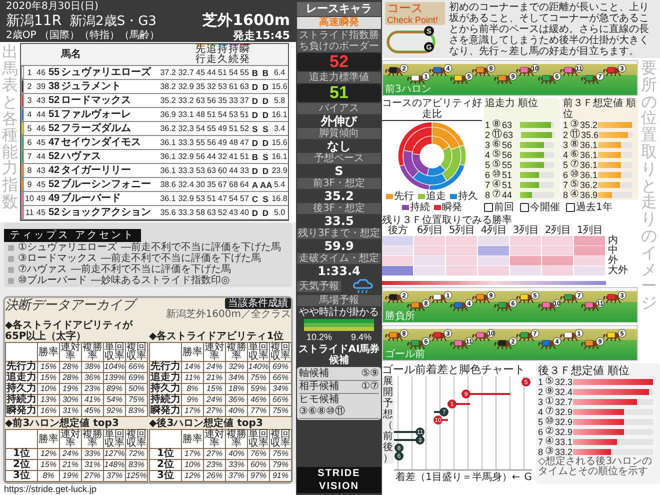 This screenshot has width=660, height=495. Describe the element at coordinates (339, 271) in the screenshot. I see `metric-value: 1:33.4` at that location.